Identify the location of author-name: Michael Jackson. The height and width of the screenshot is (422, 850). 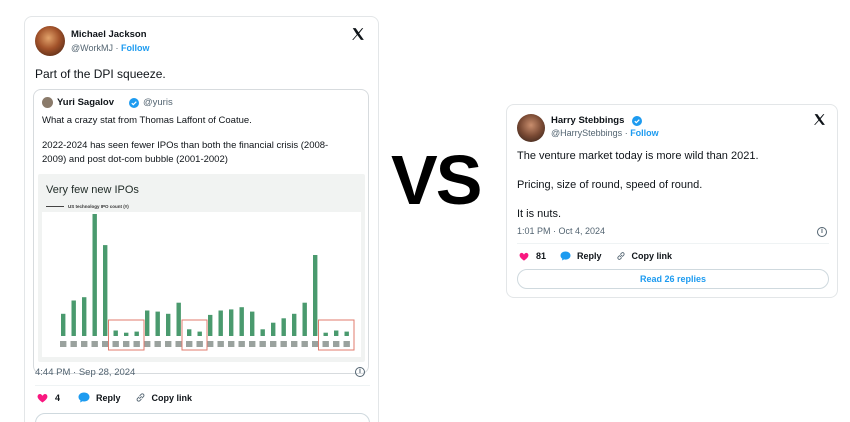
(109, 34).